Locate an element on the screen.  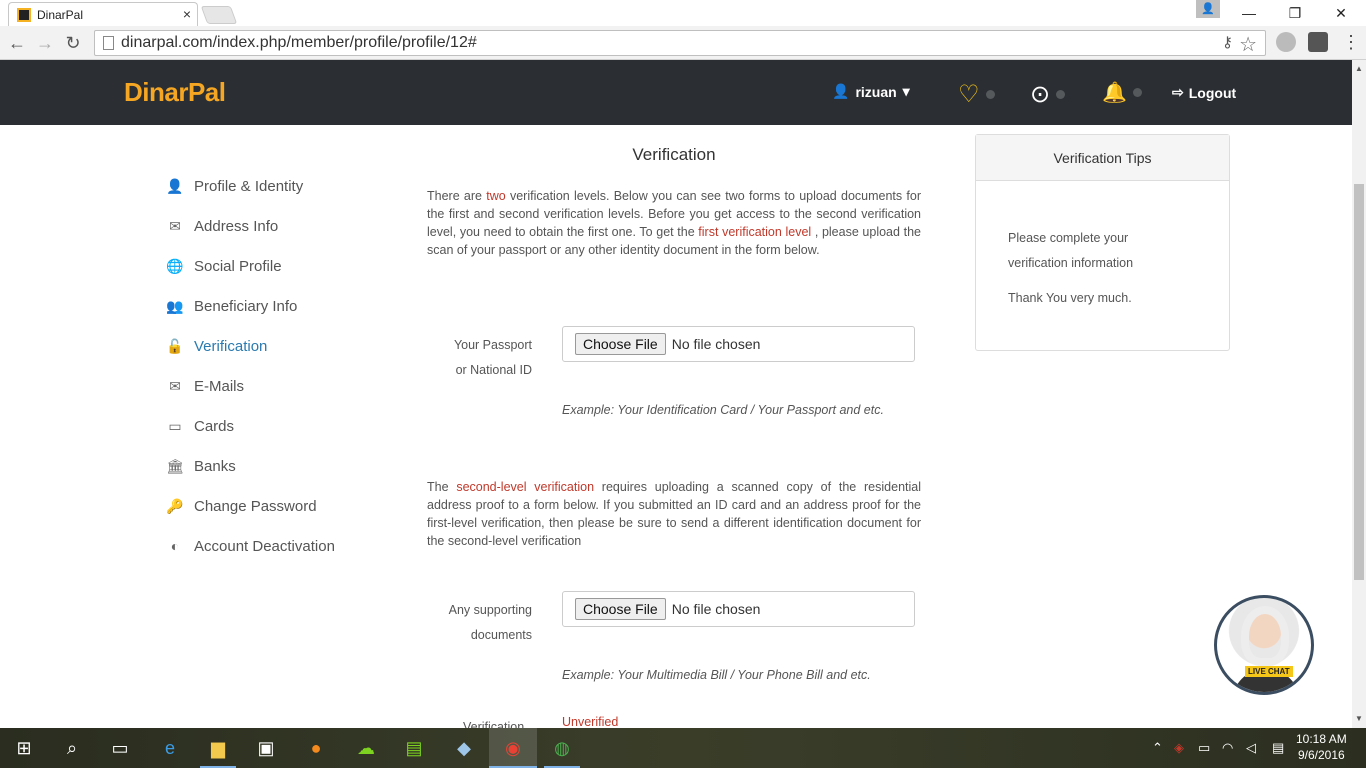
scroll-up-icon: ▲ is located at coordinates (1359, 68).